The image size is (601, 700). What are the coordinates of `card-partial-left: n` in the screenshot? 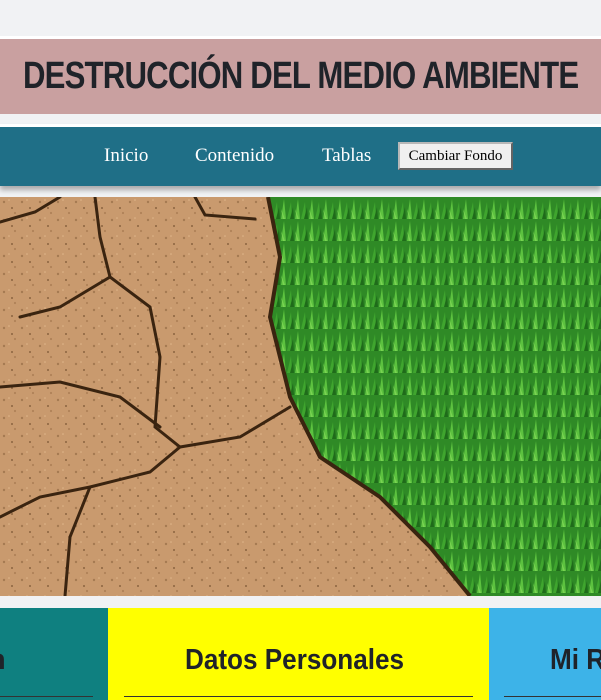 It's located at (54, 654).